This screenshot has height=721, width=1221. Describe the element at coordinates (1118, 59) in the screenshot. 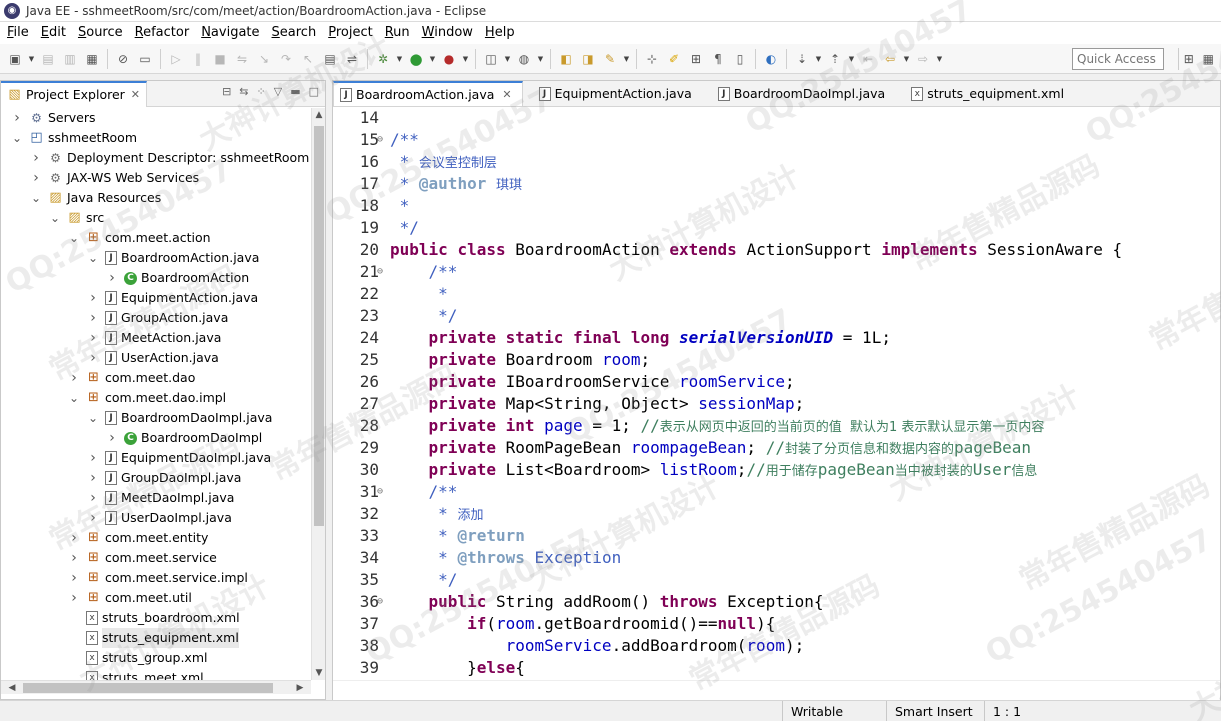

I see `quick-access-input` at that location.